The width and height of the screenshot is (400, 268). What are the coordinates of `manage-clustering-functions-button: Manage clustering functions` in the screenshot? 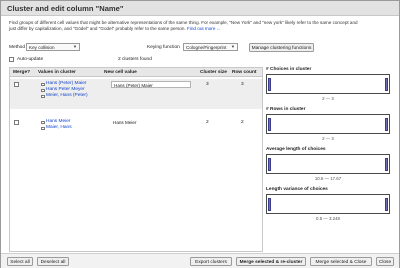 It's located at (281, 47).